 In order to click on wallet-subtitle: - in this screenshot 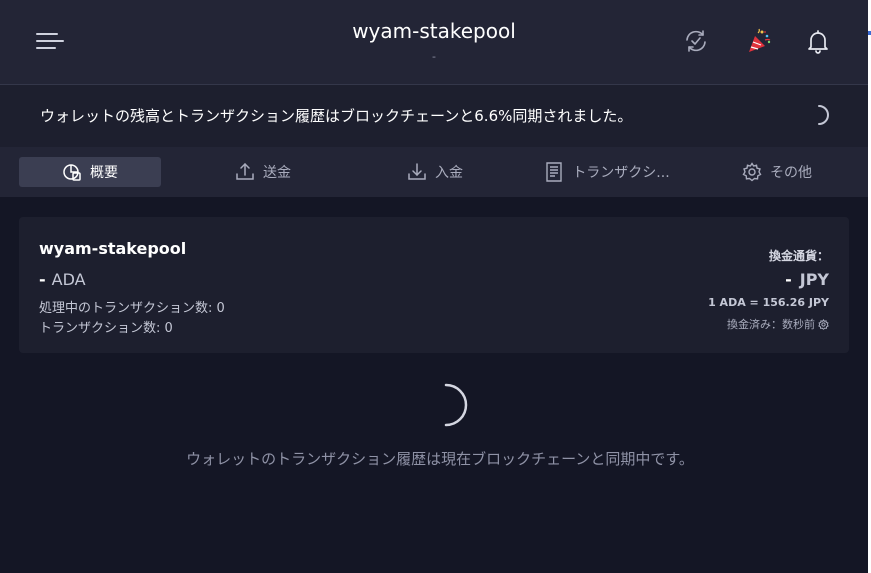, I will do `click(434, 56)`.